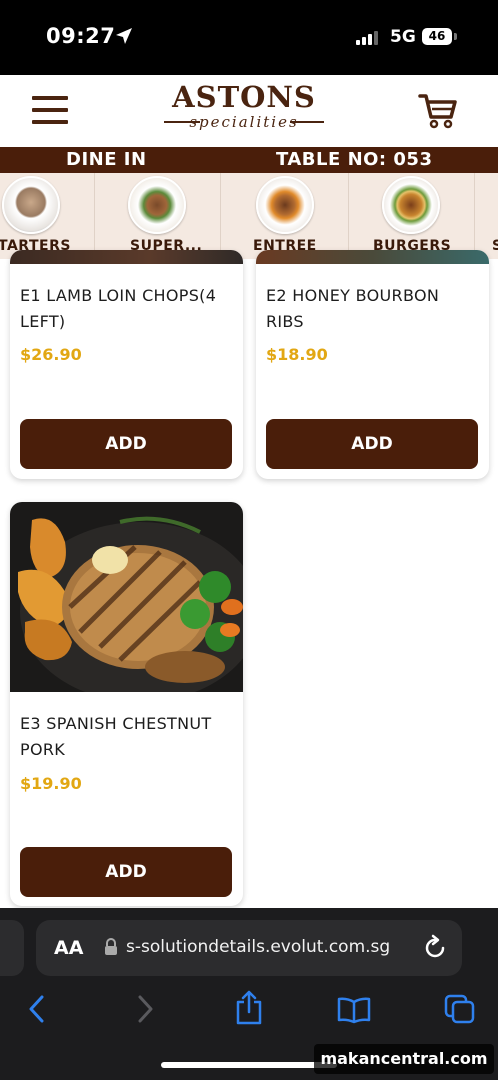 The height and width of the screenshot is (1080, 498). I want to click on item-name: E1 LAMB LOIN CHOPS(4 LEFT), so click(118, 308).